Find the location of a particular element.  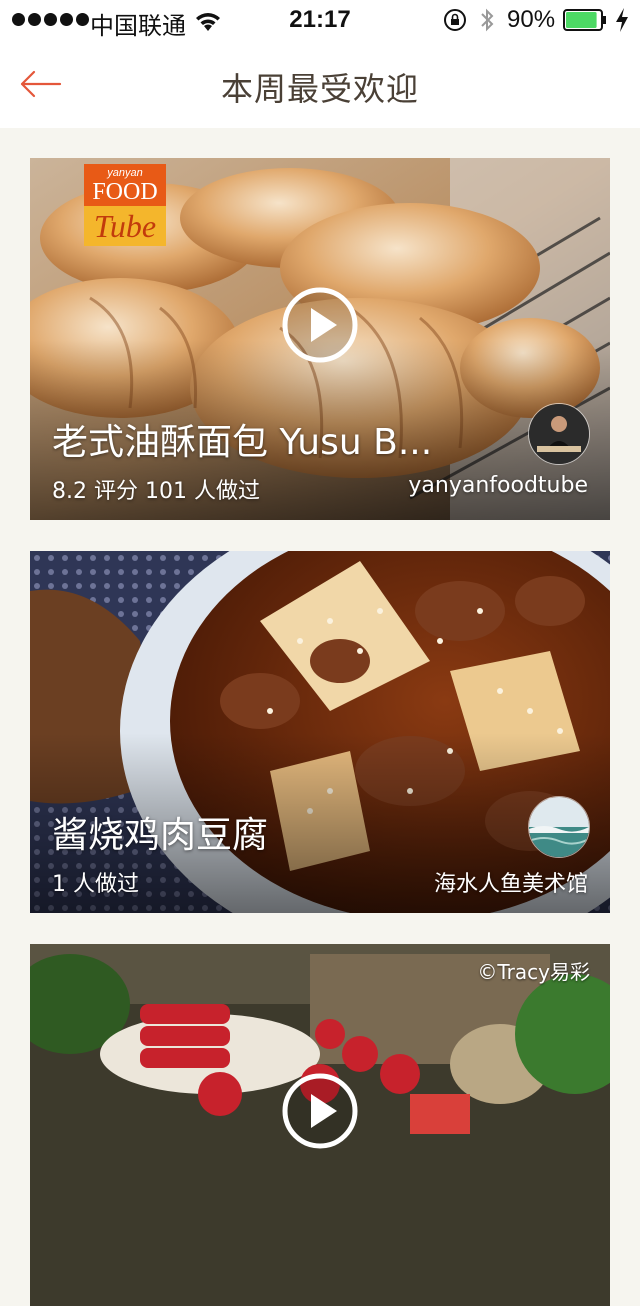

battery-icon is located at coordinates (584, 20).